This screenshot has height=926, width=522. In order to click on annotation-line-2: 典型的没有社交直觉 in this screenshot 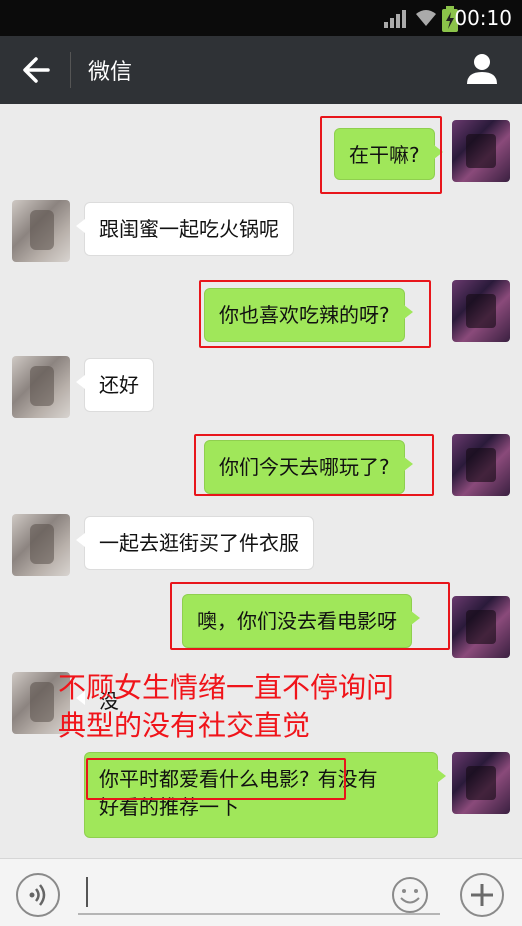, I will do `click(184, 725)`.